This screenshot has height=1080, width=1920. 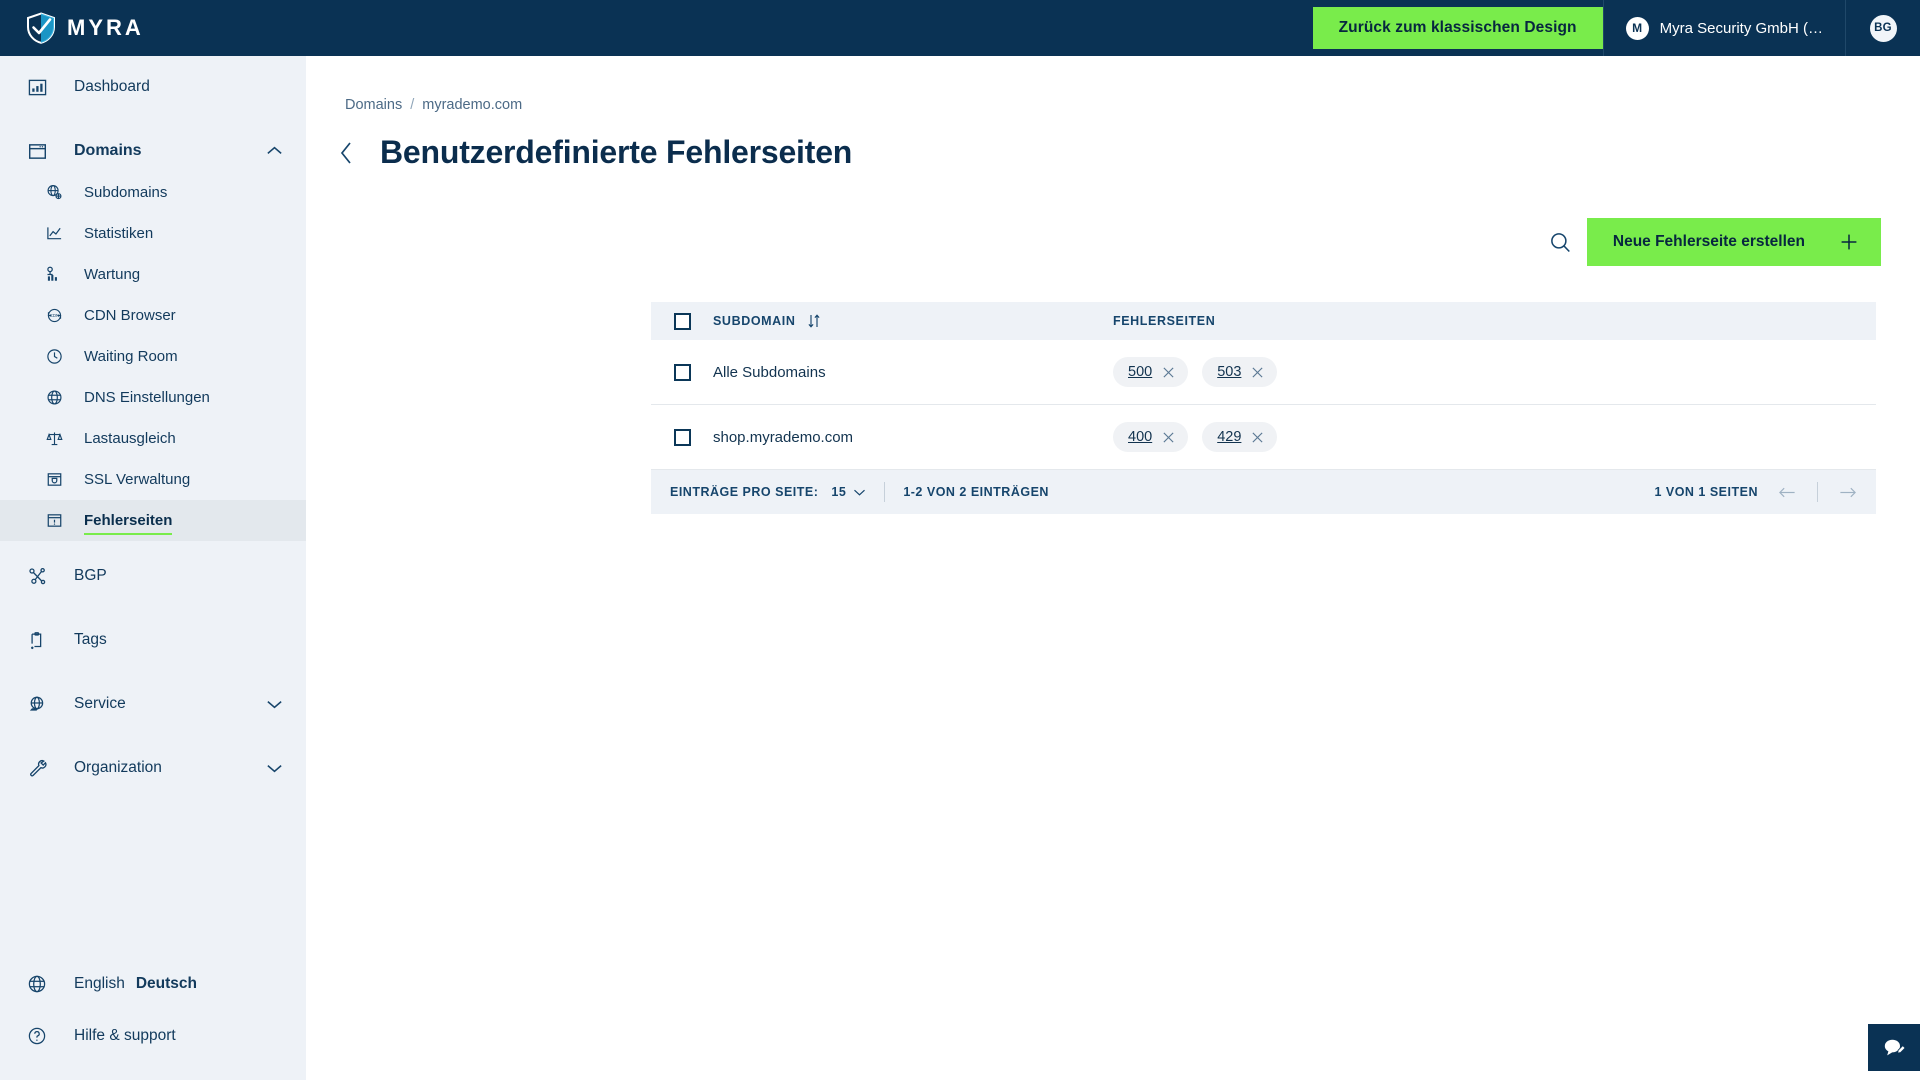 I want to click on create-error-page-label: Neue Fehlerseite erstellen, so click(x=1708, y=241).